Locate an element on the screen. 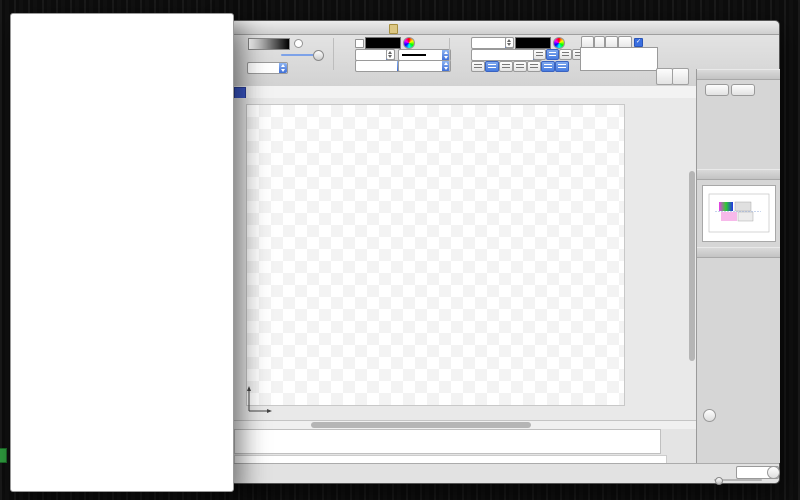 The width and height of the screenshot is (800, 500). horizontal-scrollbar is located at coordinates (464, 424).